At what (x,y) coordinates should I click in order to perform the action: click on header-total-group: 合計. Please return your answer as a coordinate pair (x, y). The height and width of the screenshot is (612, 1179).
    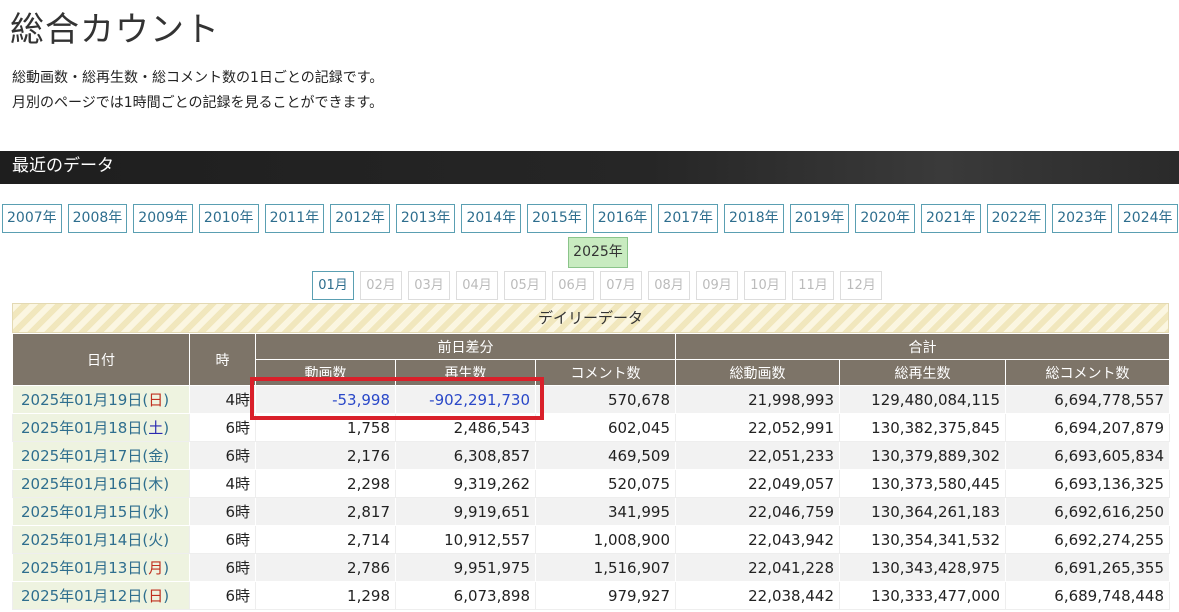
    Looking at the image, I should click on (922, 346).